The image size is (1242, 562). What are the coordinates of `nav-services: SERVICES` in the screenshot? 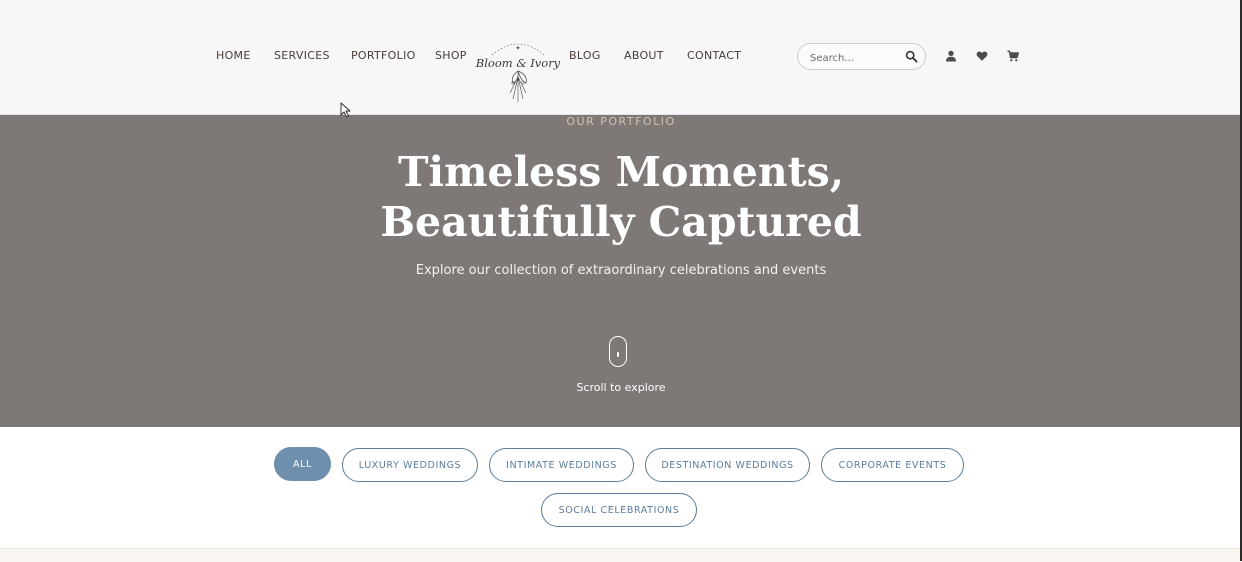 It's located at (302, 55).